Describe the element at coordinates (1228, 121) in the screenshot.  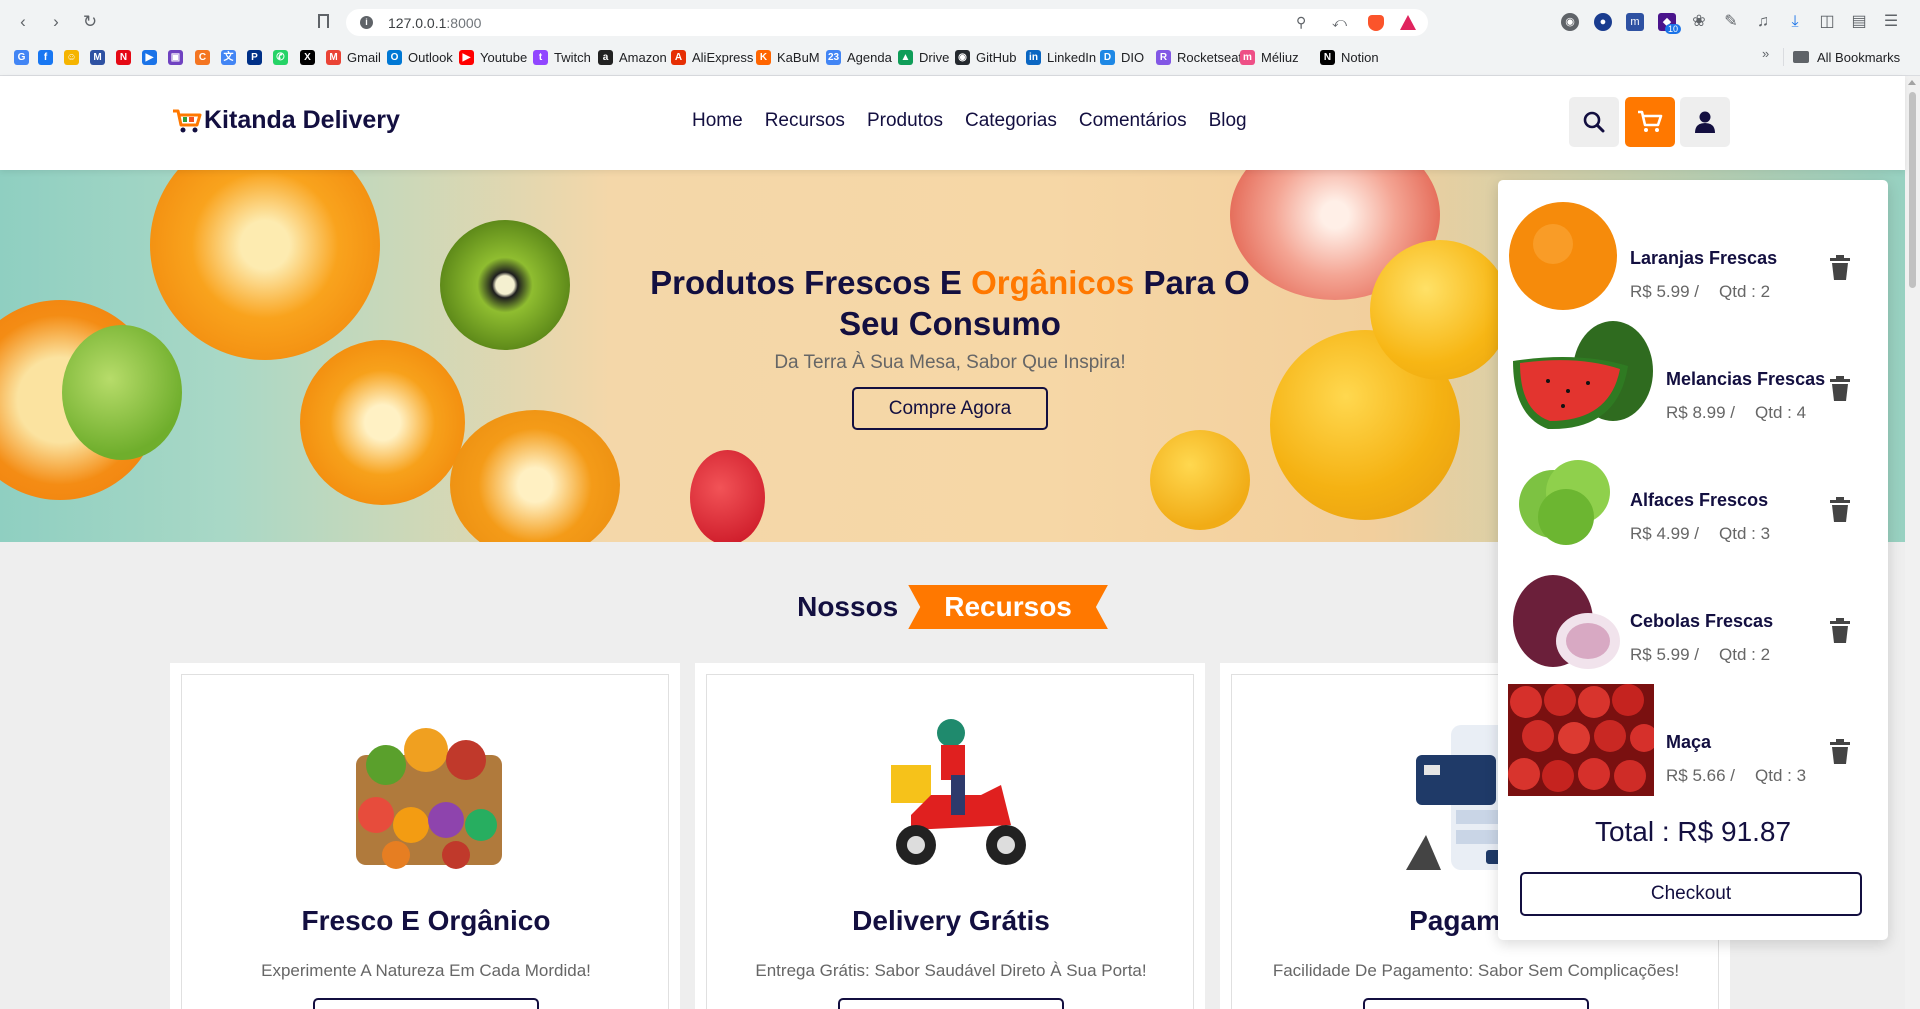
I see `nav-blog: Blog` at that location.